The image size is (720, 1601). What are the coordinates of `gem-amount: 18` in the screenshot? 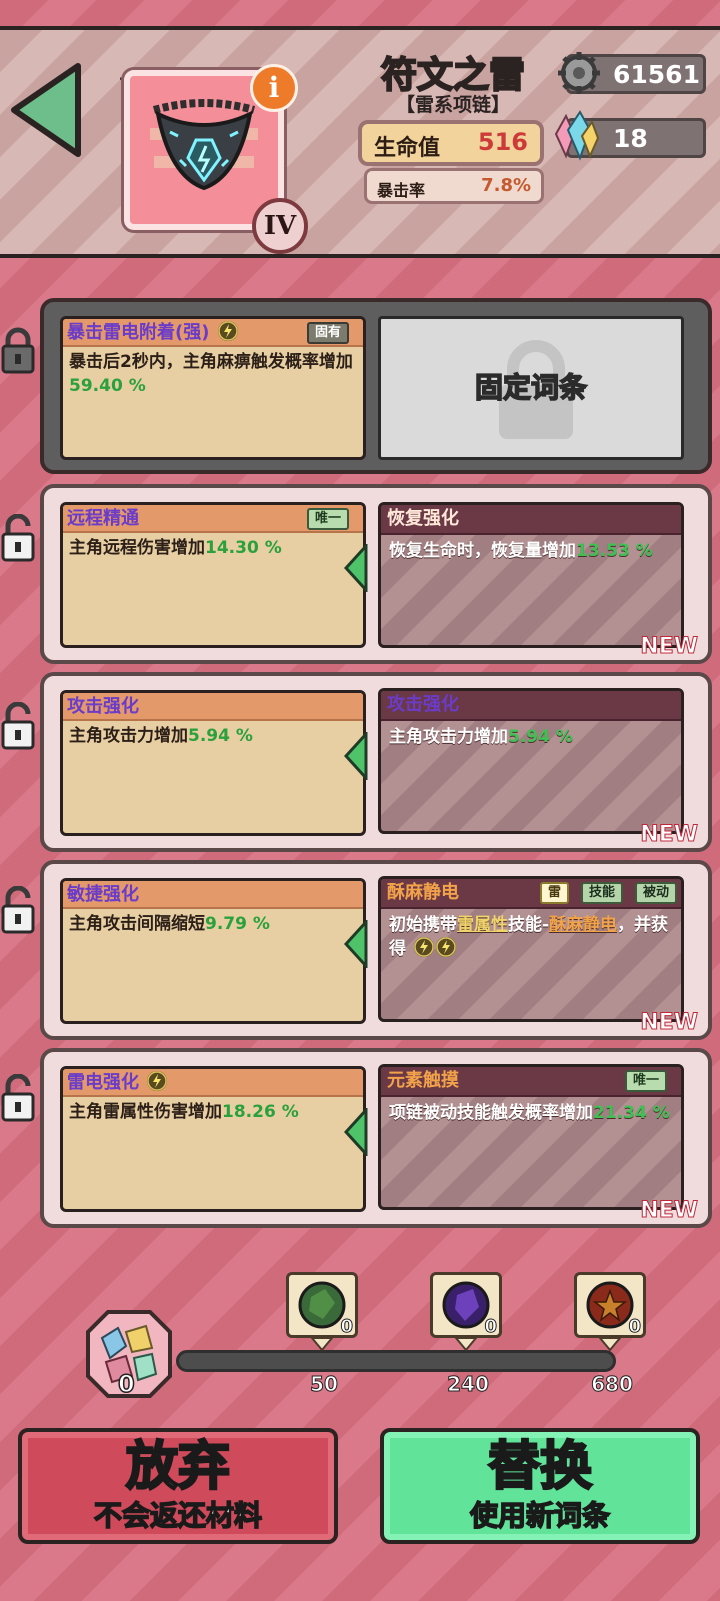 It's located at (630, 138).